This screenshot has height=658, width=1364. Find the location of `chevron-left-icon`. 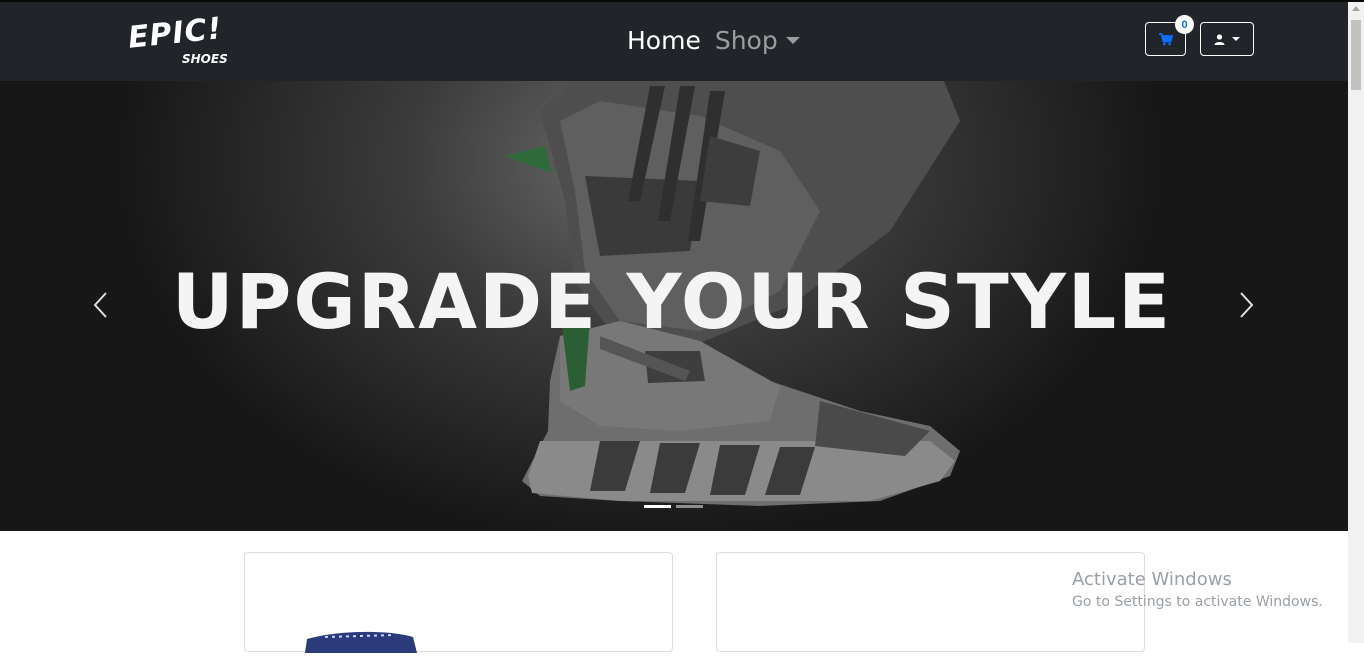

chevron-left-icon is located at coordinates (100, 305).